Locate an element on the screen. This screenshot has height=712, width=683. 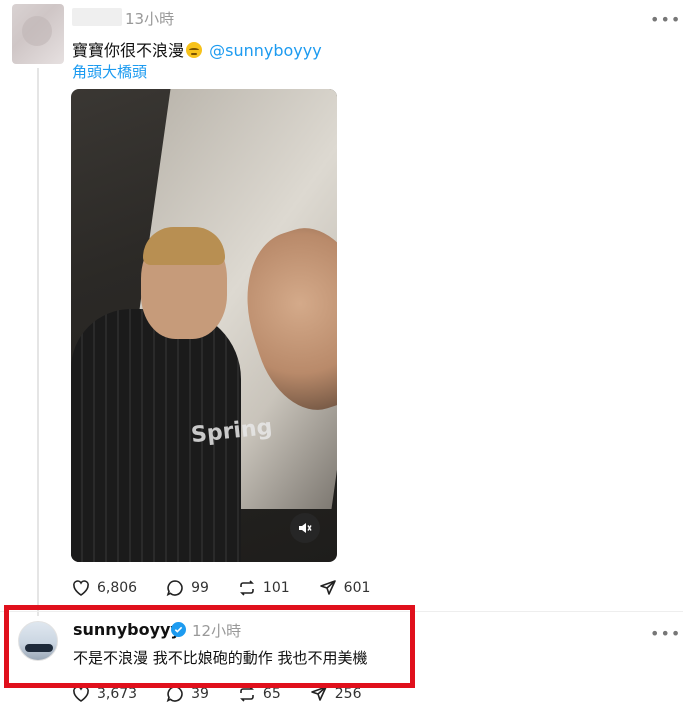
share-icon is located at coordinates (327, 587).